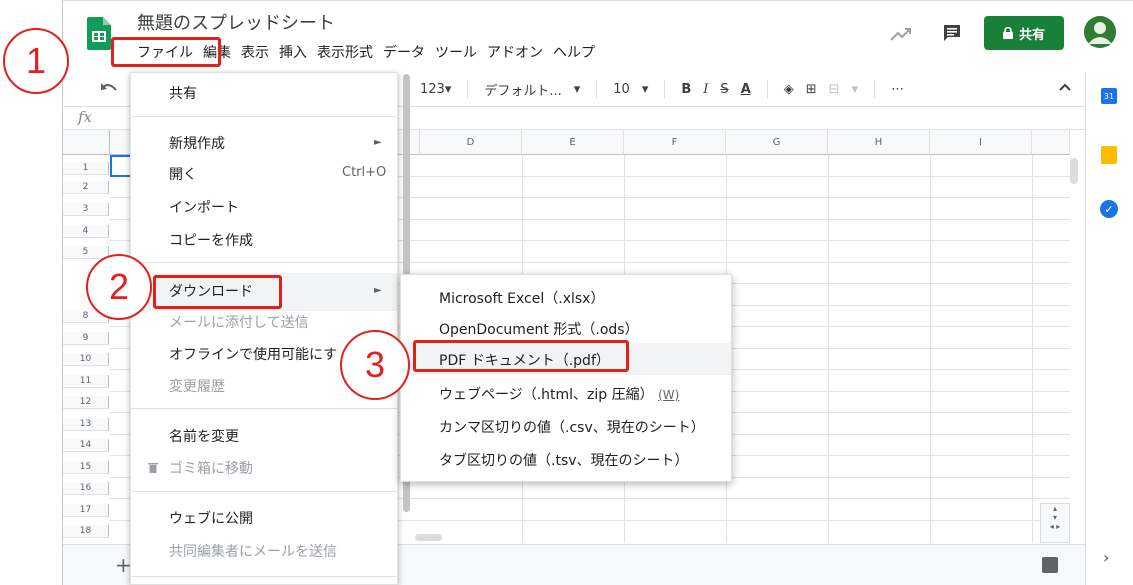 The height and width of the screenshot is (585, 1133). What do you see at coordinates (574, 53) in the screenshot?
I see `menu-help: ヘルプ` at bounding box center [574, 53].